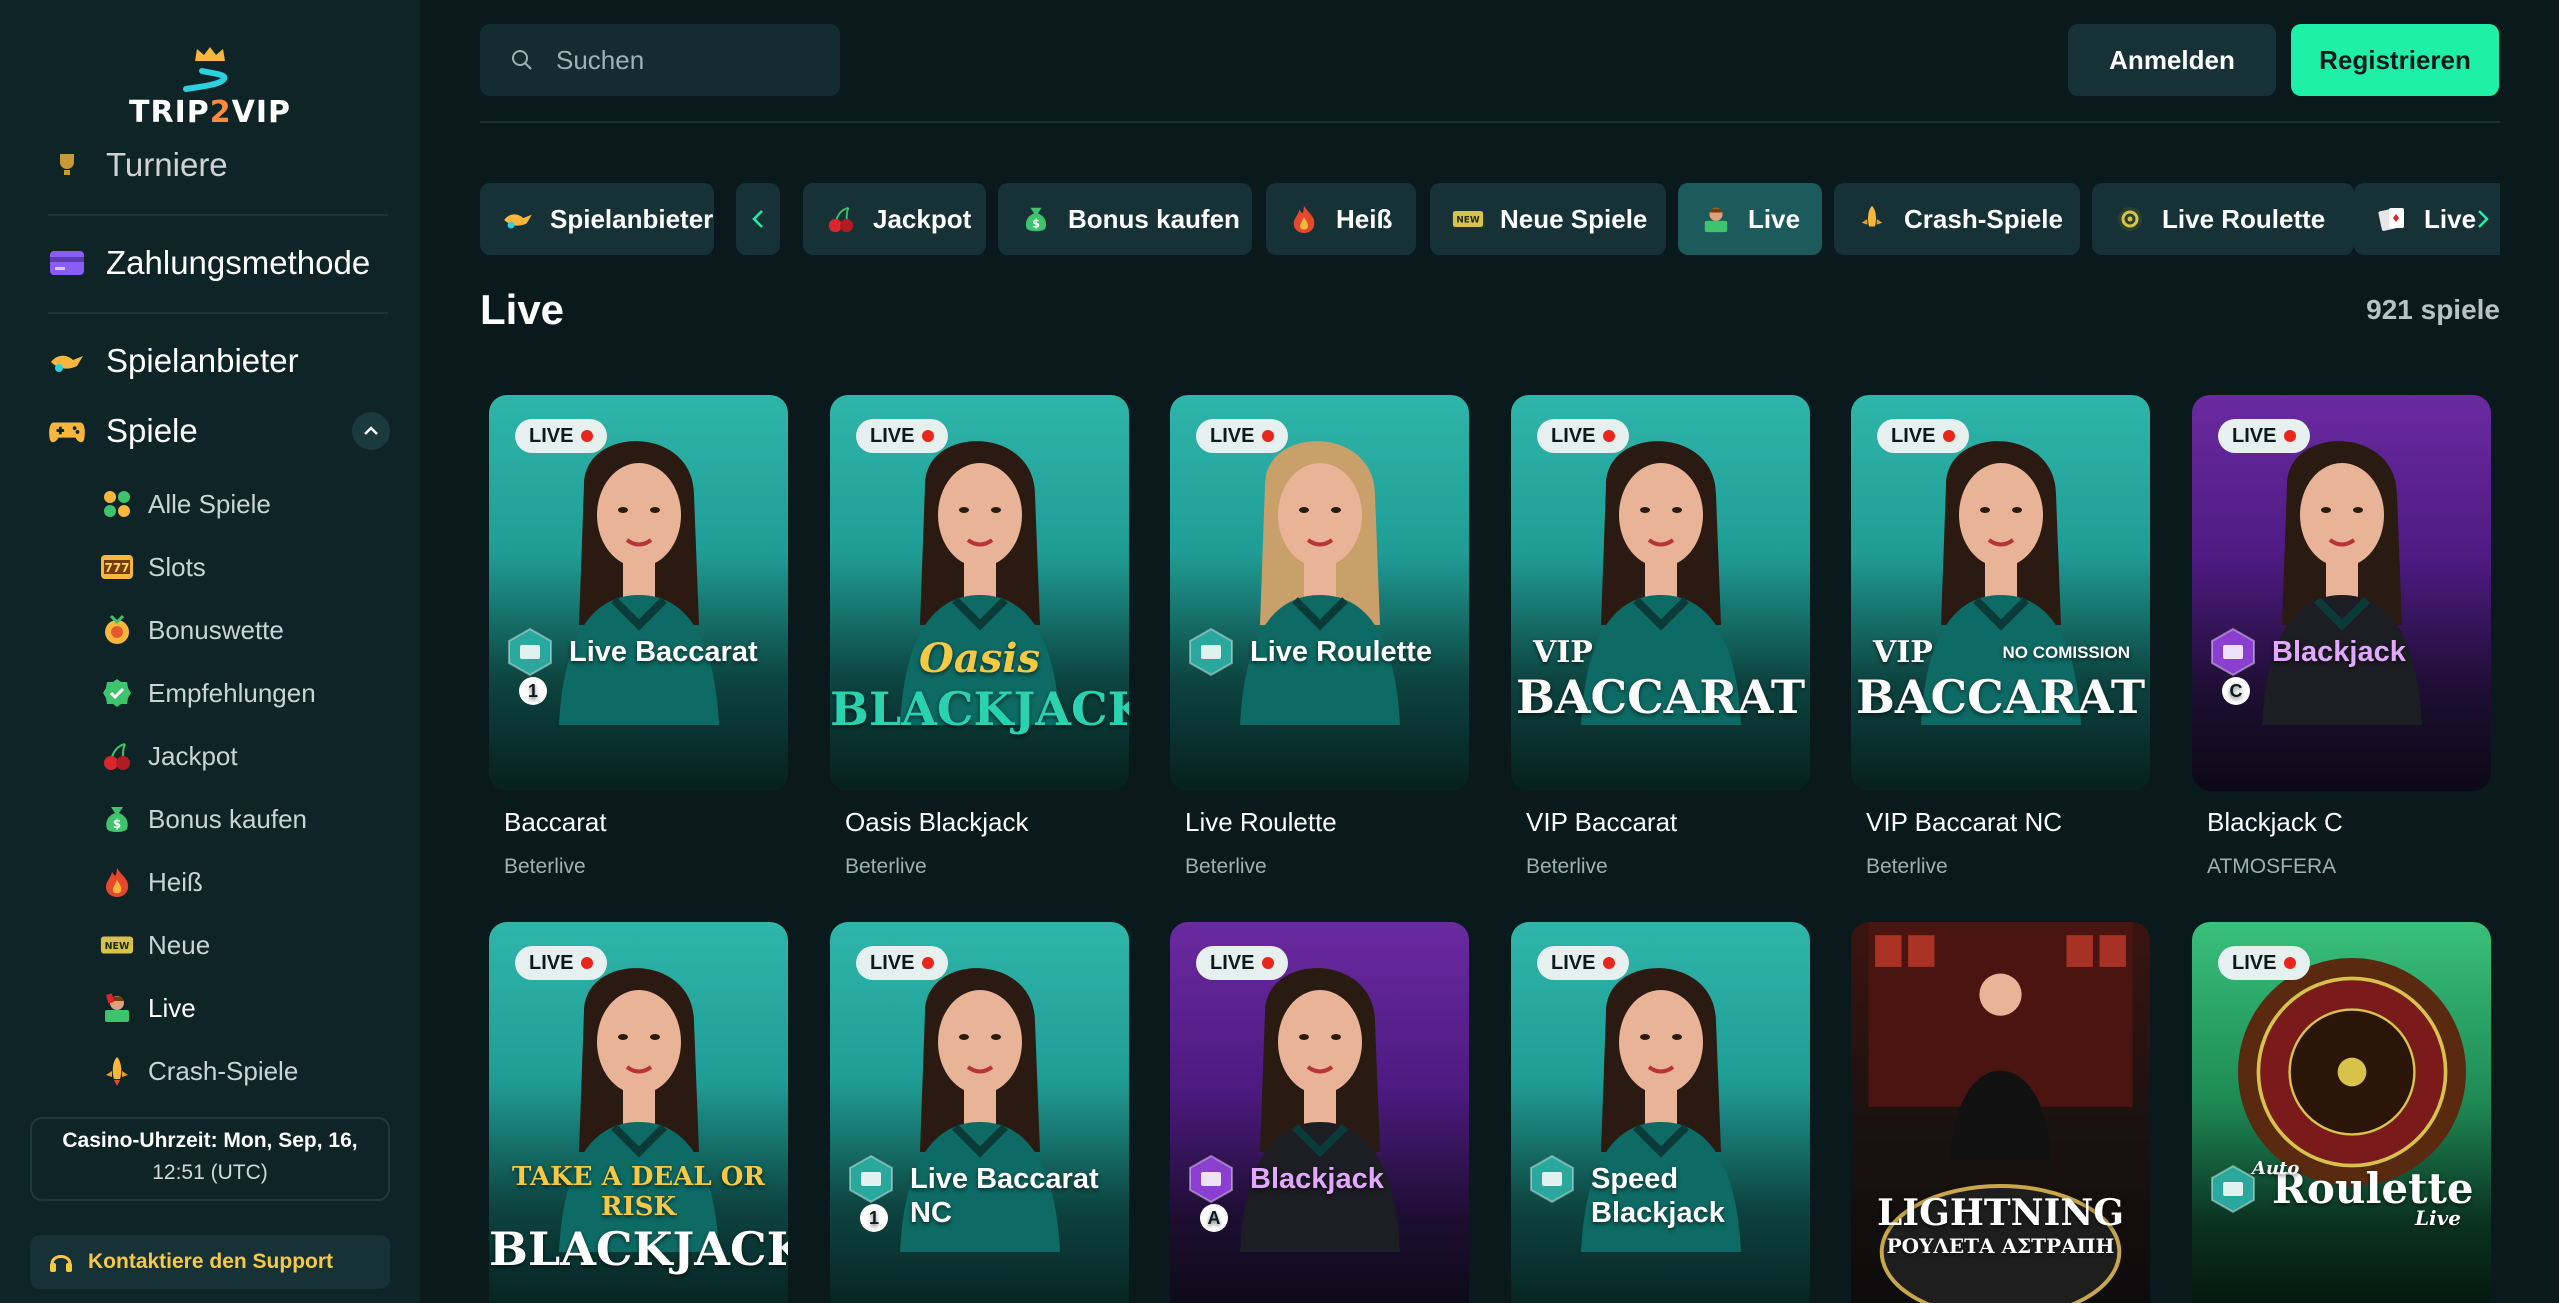 The image size is (2559, 1303). Describe the element at coordinates (192, 630) in the screenshot. I see `sidebar-item-bonuswette: Bonuswette` at that location.